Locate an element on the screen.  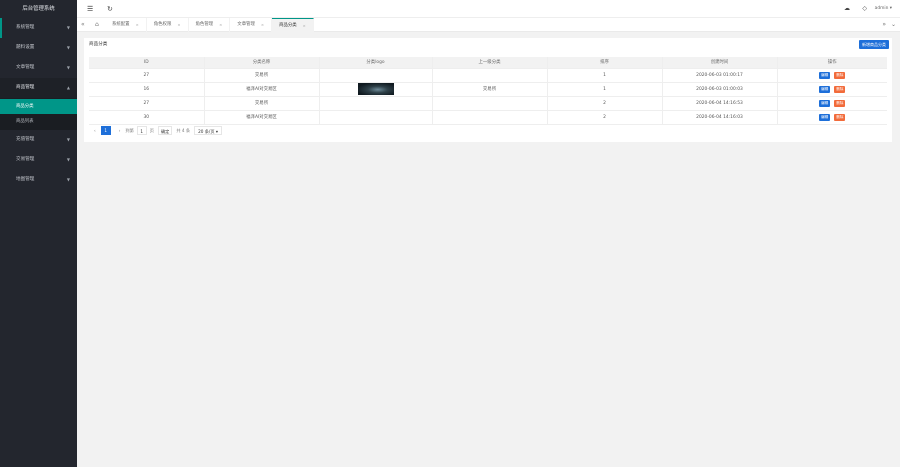
cell-id: 16 is located at coordinates (146, 89).